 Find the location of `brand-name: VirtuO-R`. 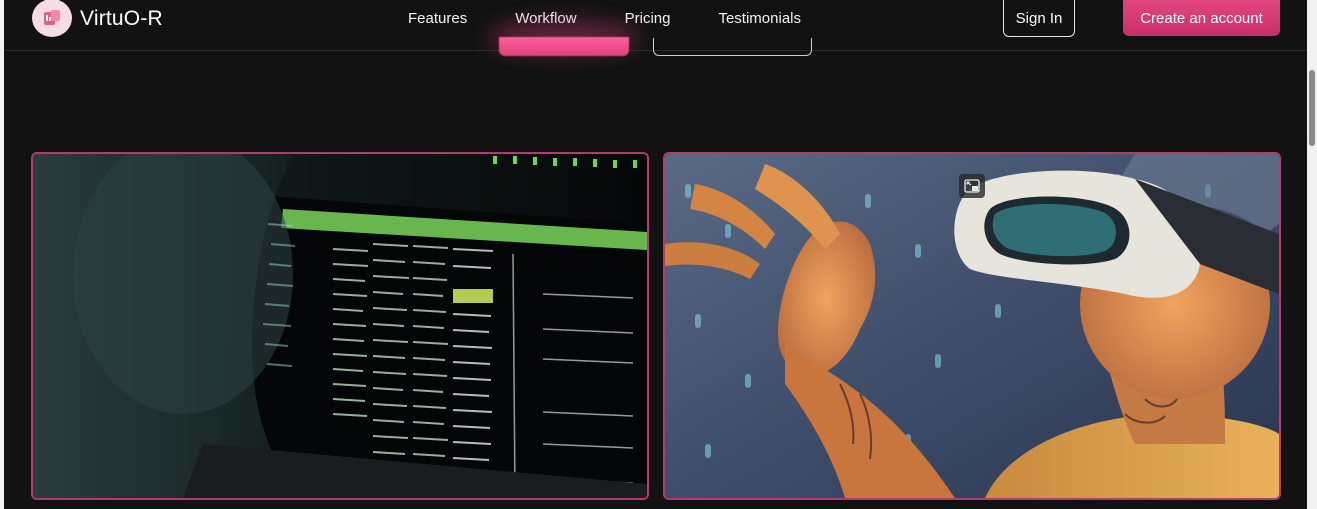

brand-name: VirtuO-R is located at coordinates (121, 18).